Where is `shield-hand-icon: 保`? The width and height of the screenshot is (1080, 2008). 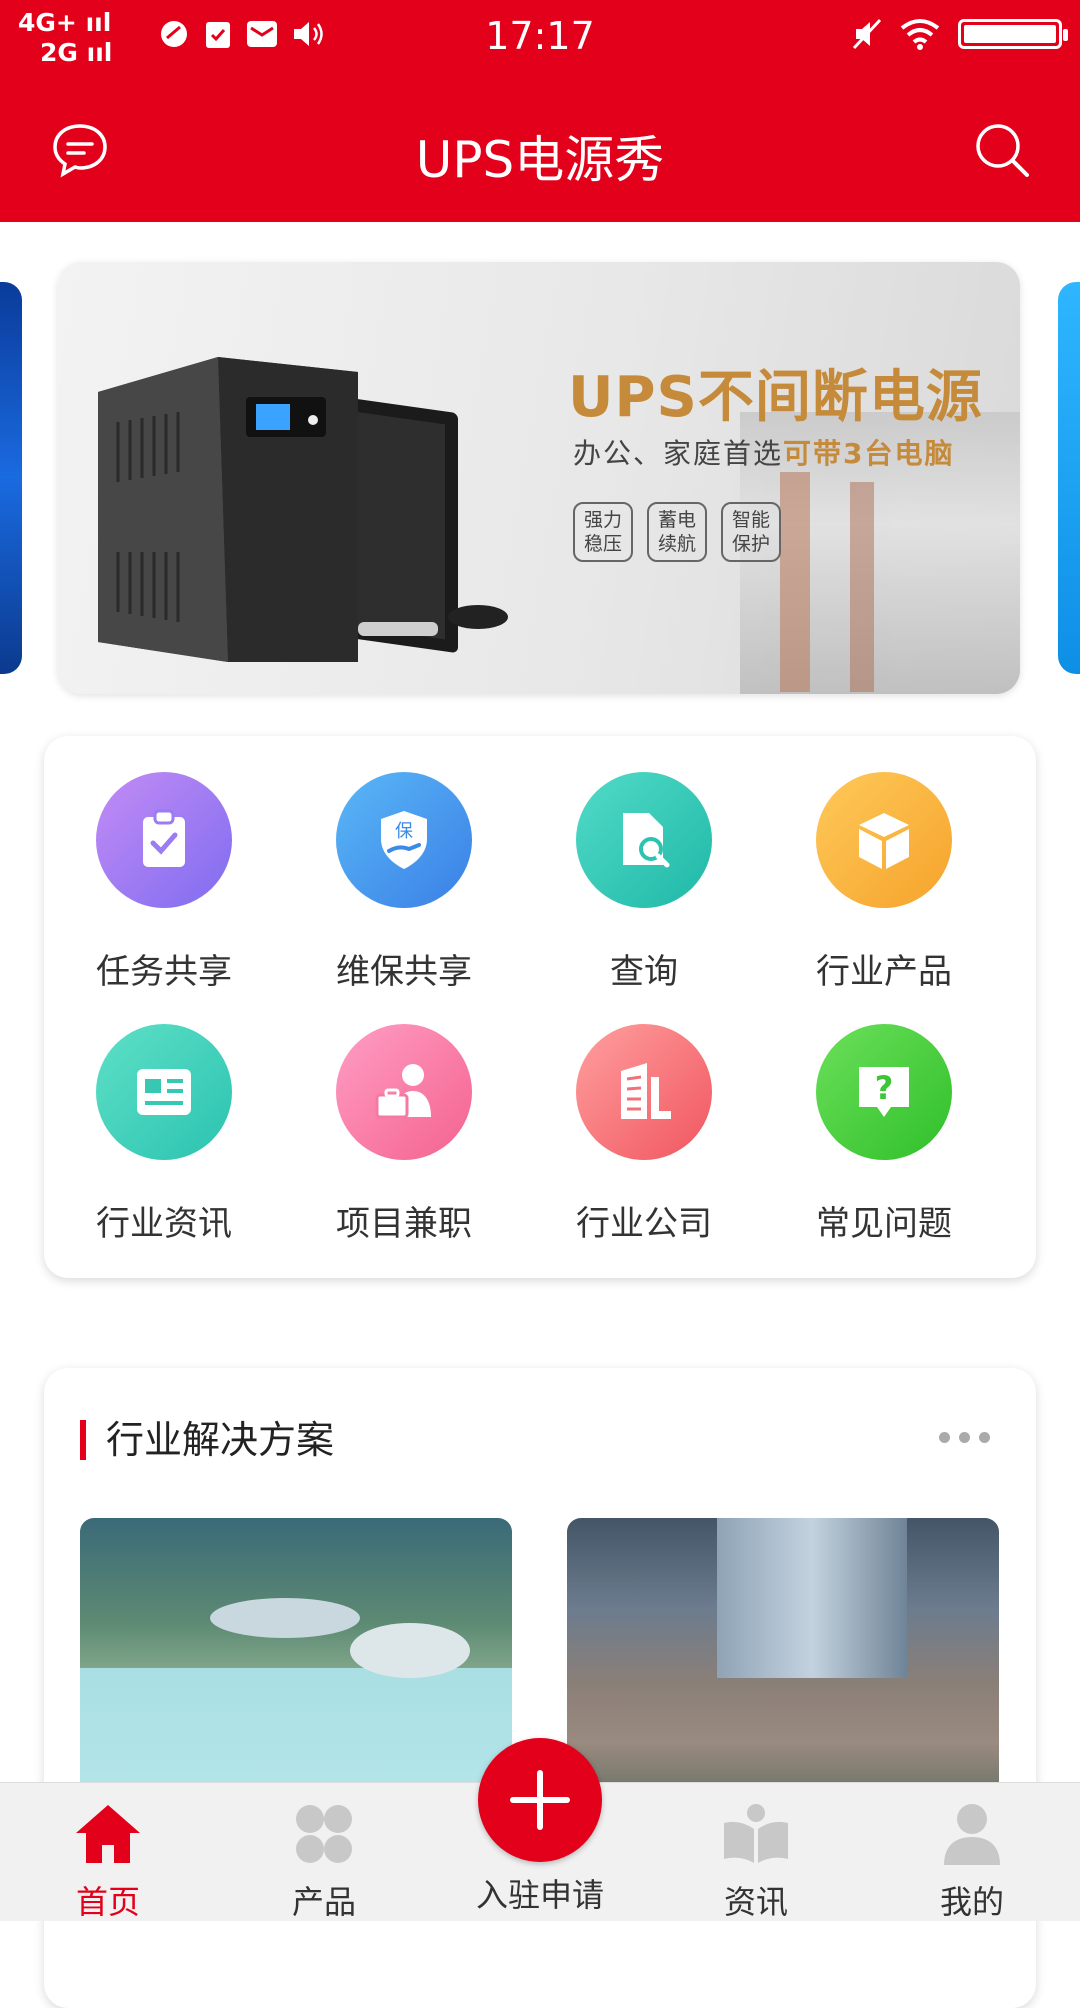
shield-hand-icon: 保 is located at coordinates (404, 840).